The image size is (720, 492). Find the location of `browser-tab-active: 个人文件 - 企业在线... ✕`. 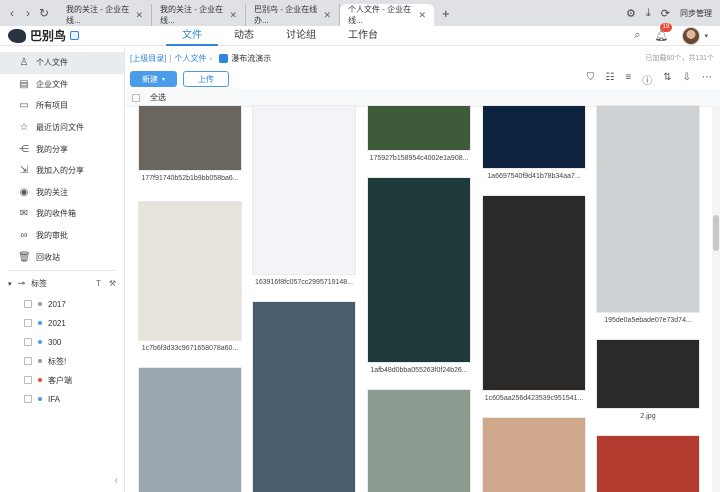

browser-tab-active: 个人文件 - 企业在线... ✕ is located at coordinates (387, 15).